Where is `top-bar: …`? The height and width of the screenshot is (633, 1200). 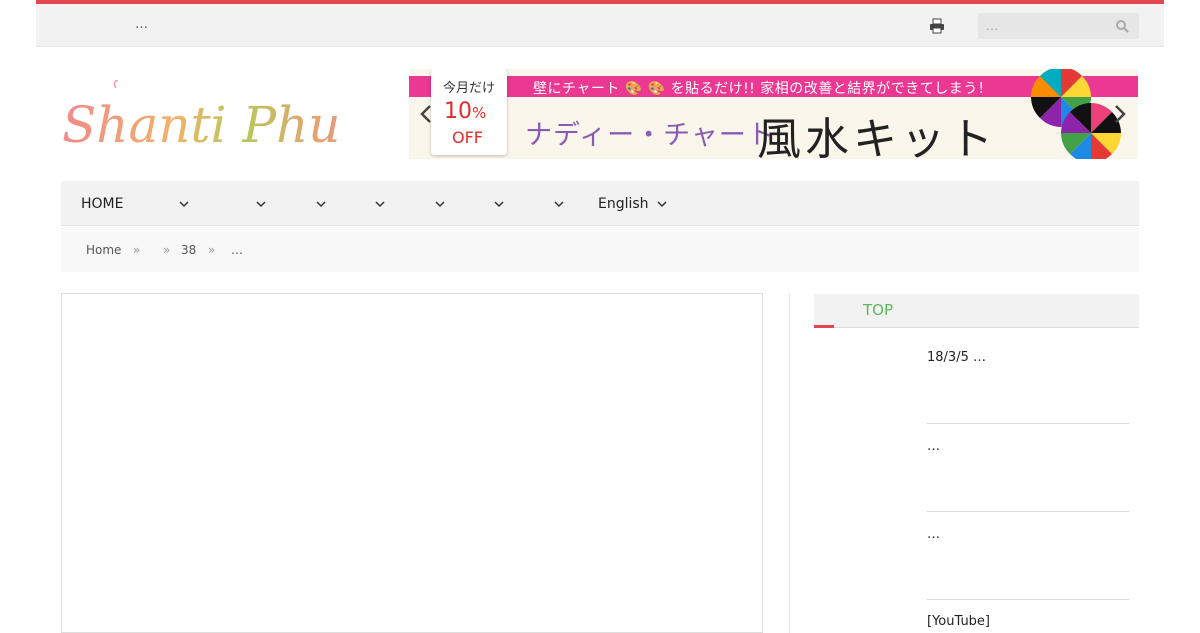
top-bar: … is located at coordinates (600, 25).